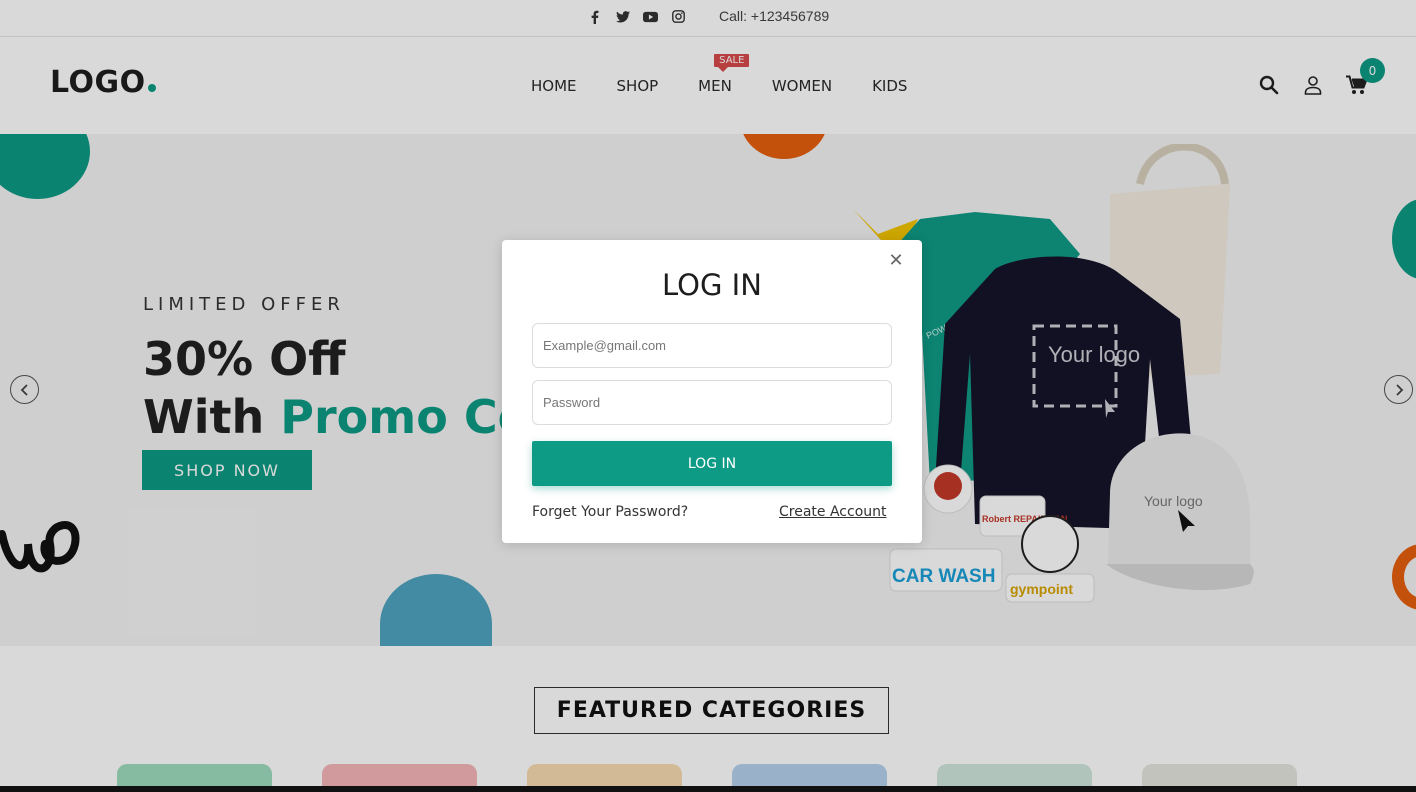 Image resolution: width=1416 pixels, height=792 pixels. Describe the element at coordinates (712, 285) in the screenshot. I see `login-title: LOG IN` at that location.